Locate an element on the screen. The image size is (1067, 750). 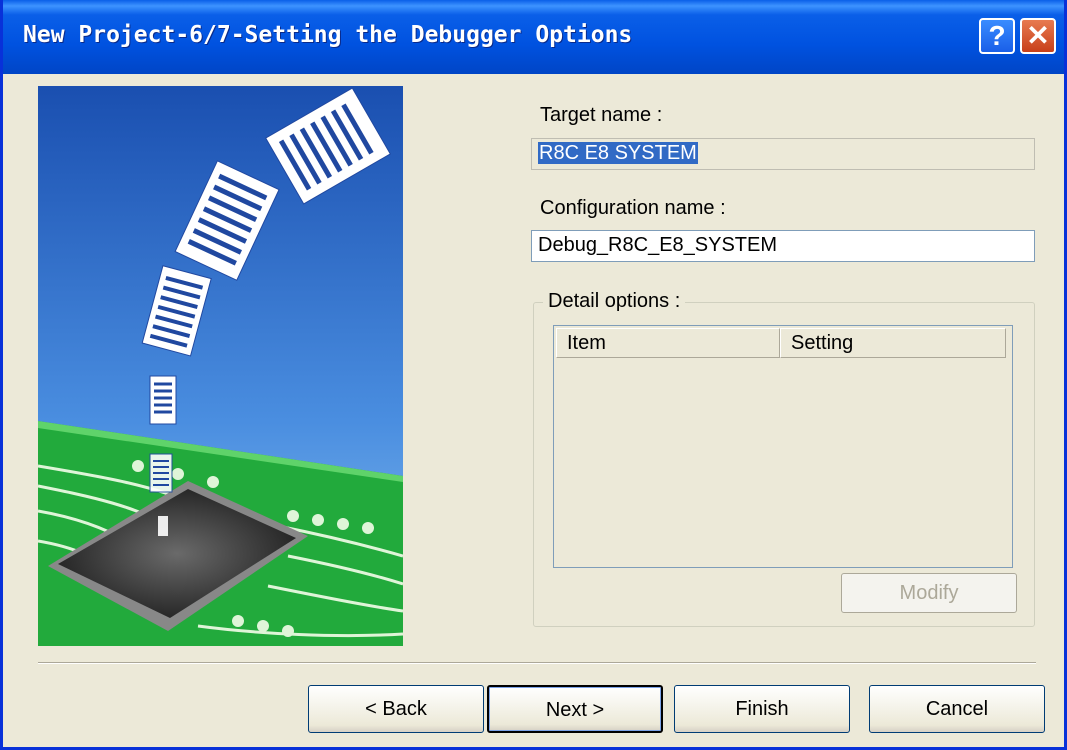
help-button: ? is located at coordinates (997, 36).